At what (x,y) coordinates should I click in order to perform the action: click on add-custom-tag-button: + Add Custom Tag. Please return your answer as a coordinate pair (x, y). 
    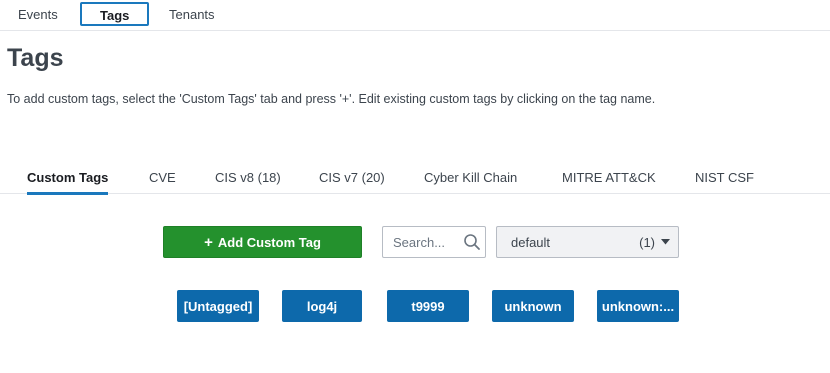
    Looking at the image, I should click on (262, 242).